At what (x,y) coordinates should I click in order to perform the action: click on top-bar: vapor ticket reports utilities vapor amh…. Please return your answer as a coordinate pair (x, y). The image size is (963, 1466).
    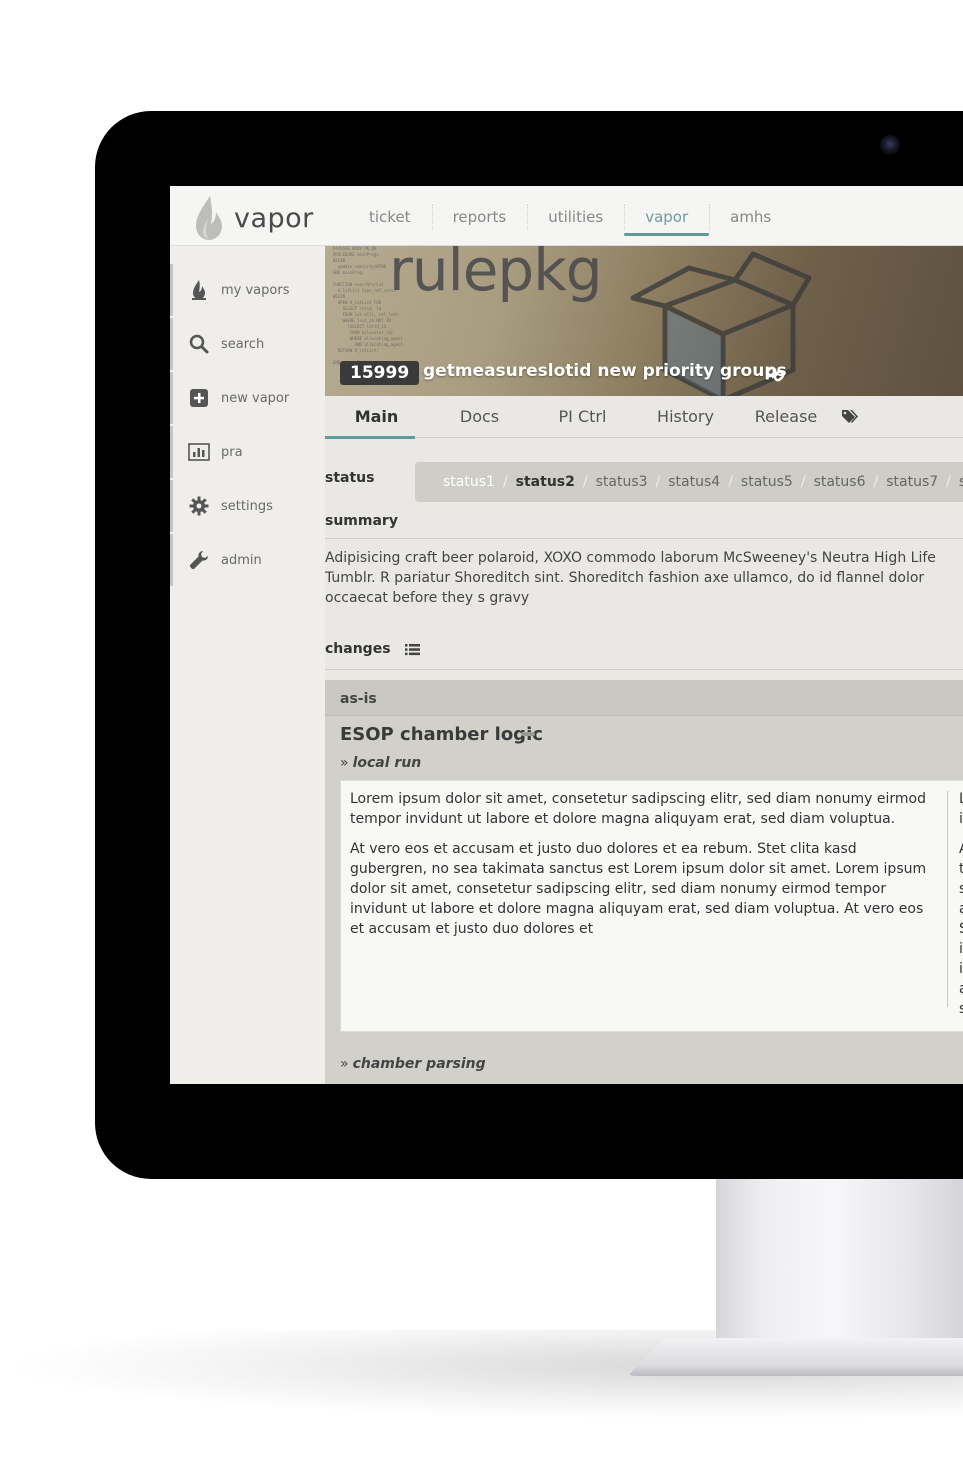
    Looking at the image, I should click on (566, 216).